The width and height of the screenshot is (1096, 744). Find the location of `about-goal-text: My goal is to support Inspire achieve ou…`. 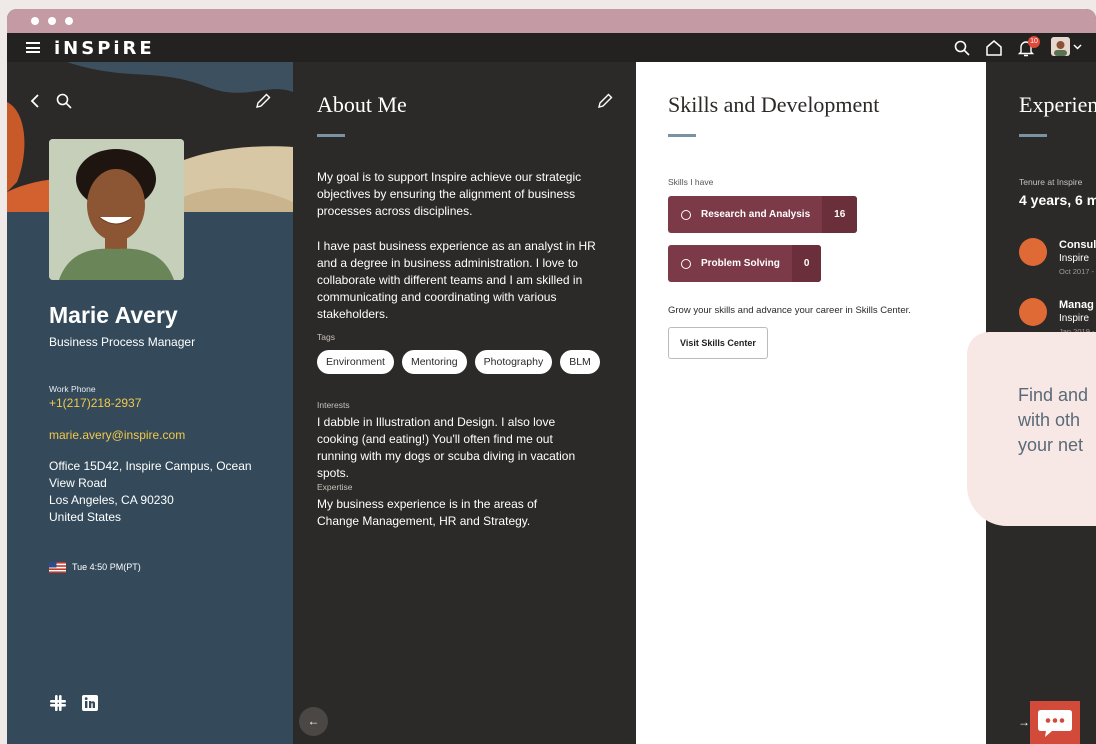

about-goal-text: My goal is to support Inspire achieve ou… is located at coordinates (449, 194).